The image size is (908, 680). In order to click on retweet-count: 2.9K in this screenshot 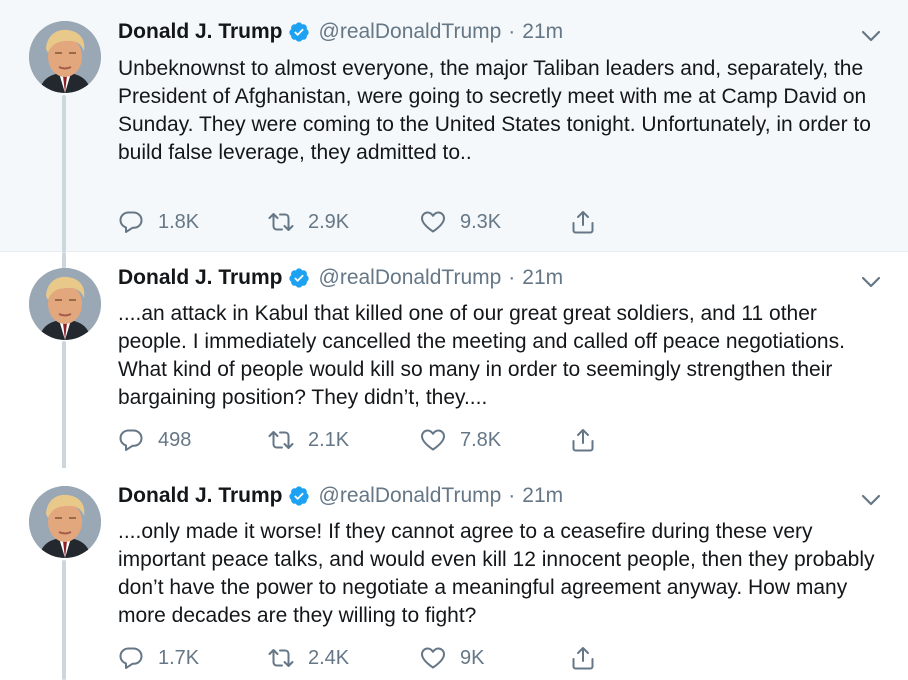, I will do `click(329, 221)`.